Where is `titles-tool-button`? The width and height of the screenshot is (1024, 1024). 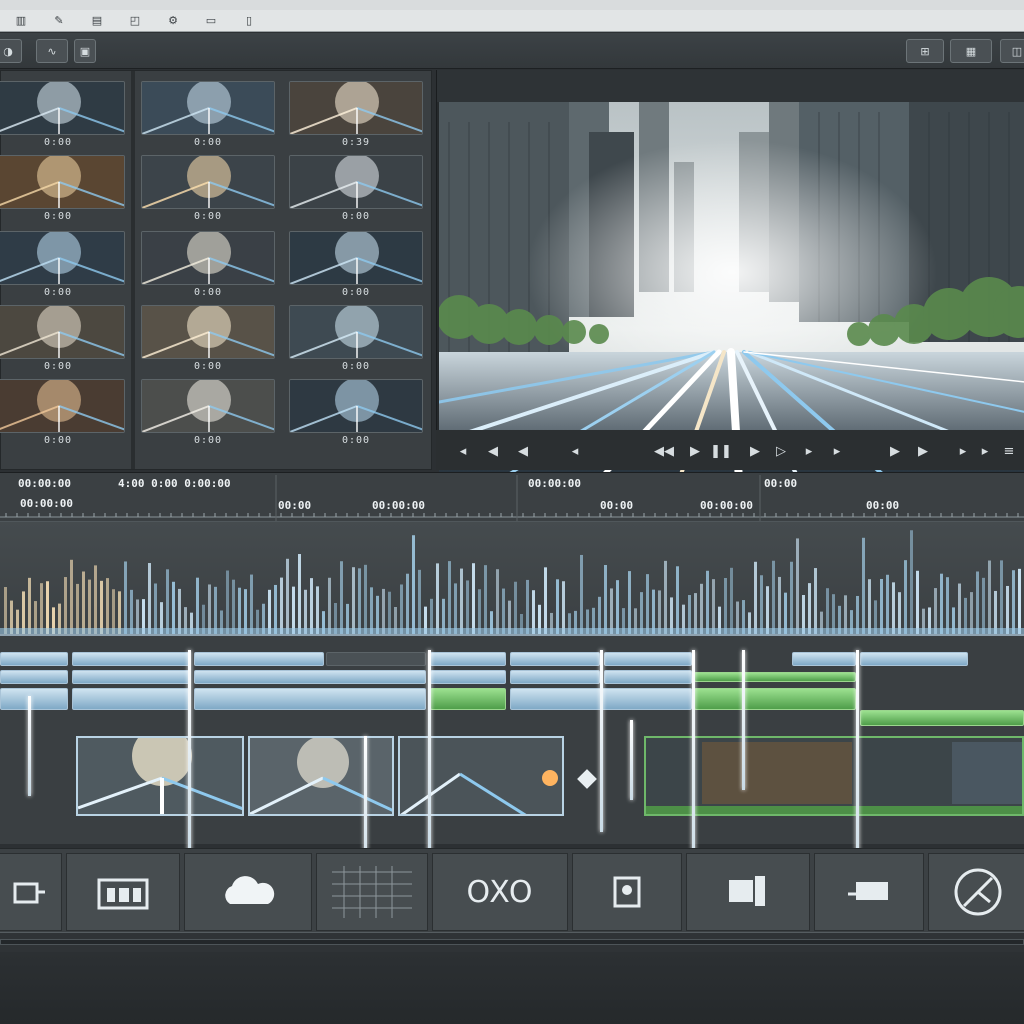 titles-tool-button is located at coordinates (123, 892).